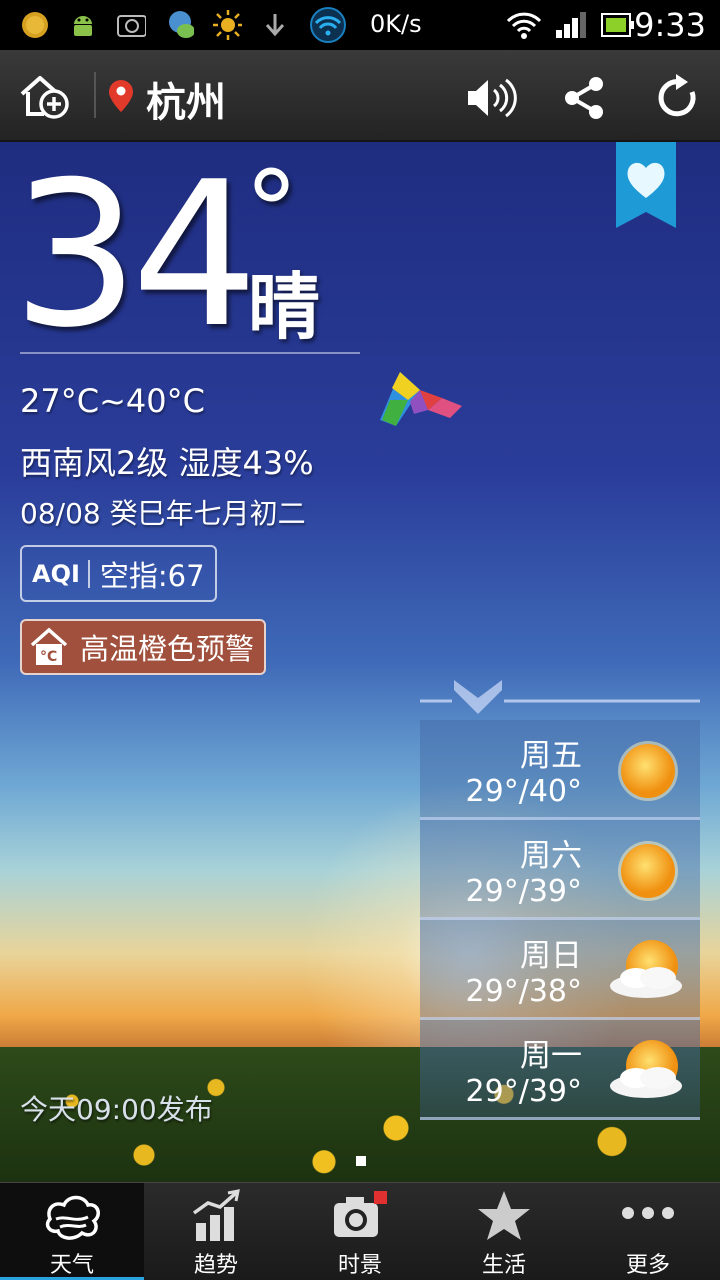  What do you see at coordinates (190, 353) in the screenshot?
I see `divider` at bounding box center [190, 353].